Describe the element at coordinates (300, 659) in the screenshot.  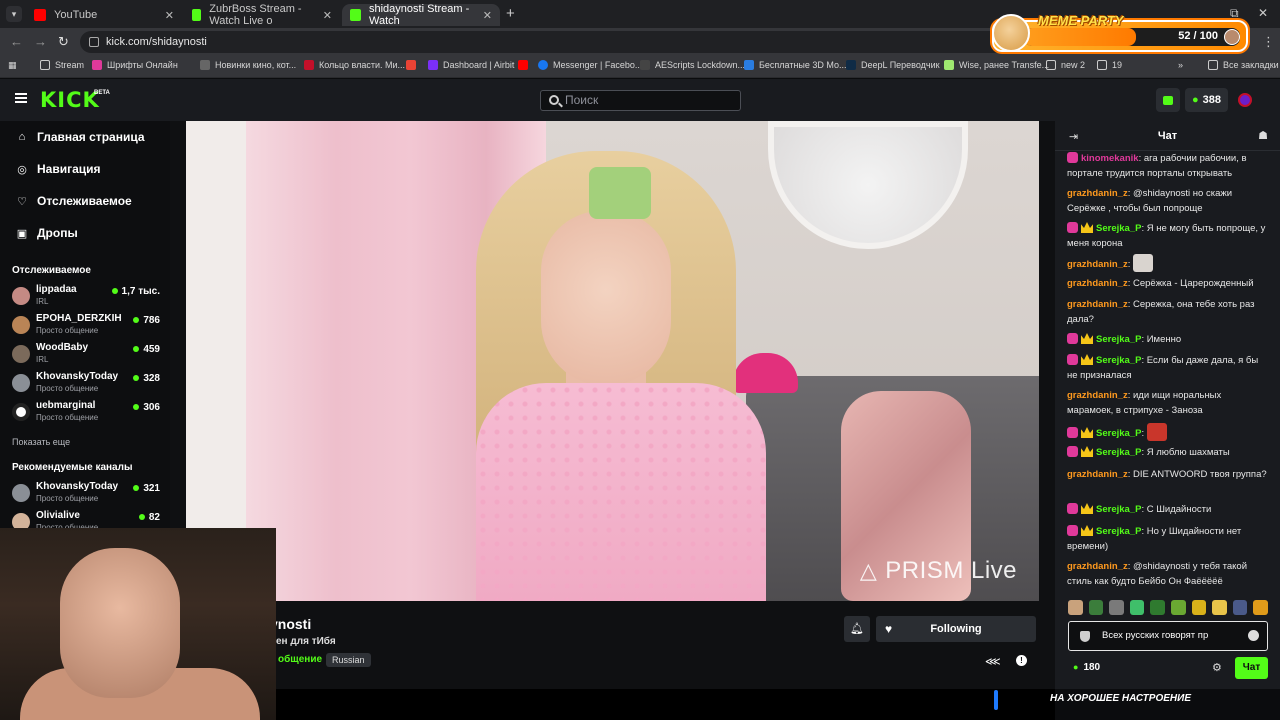
I see `stream-category: общение` at that location.